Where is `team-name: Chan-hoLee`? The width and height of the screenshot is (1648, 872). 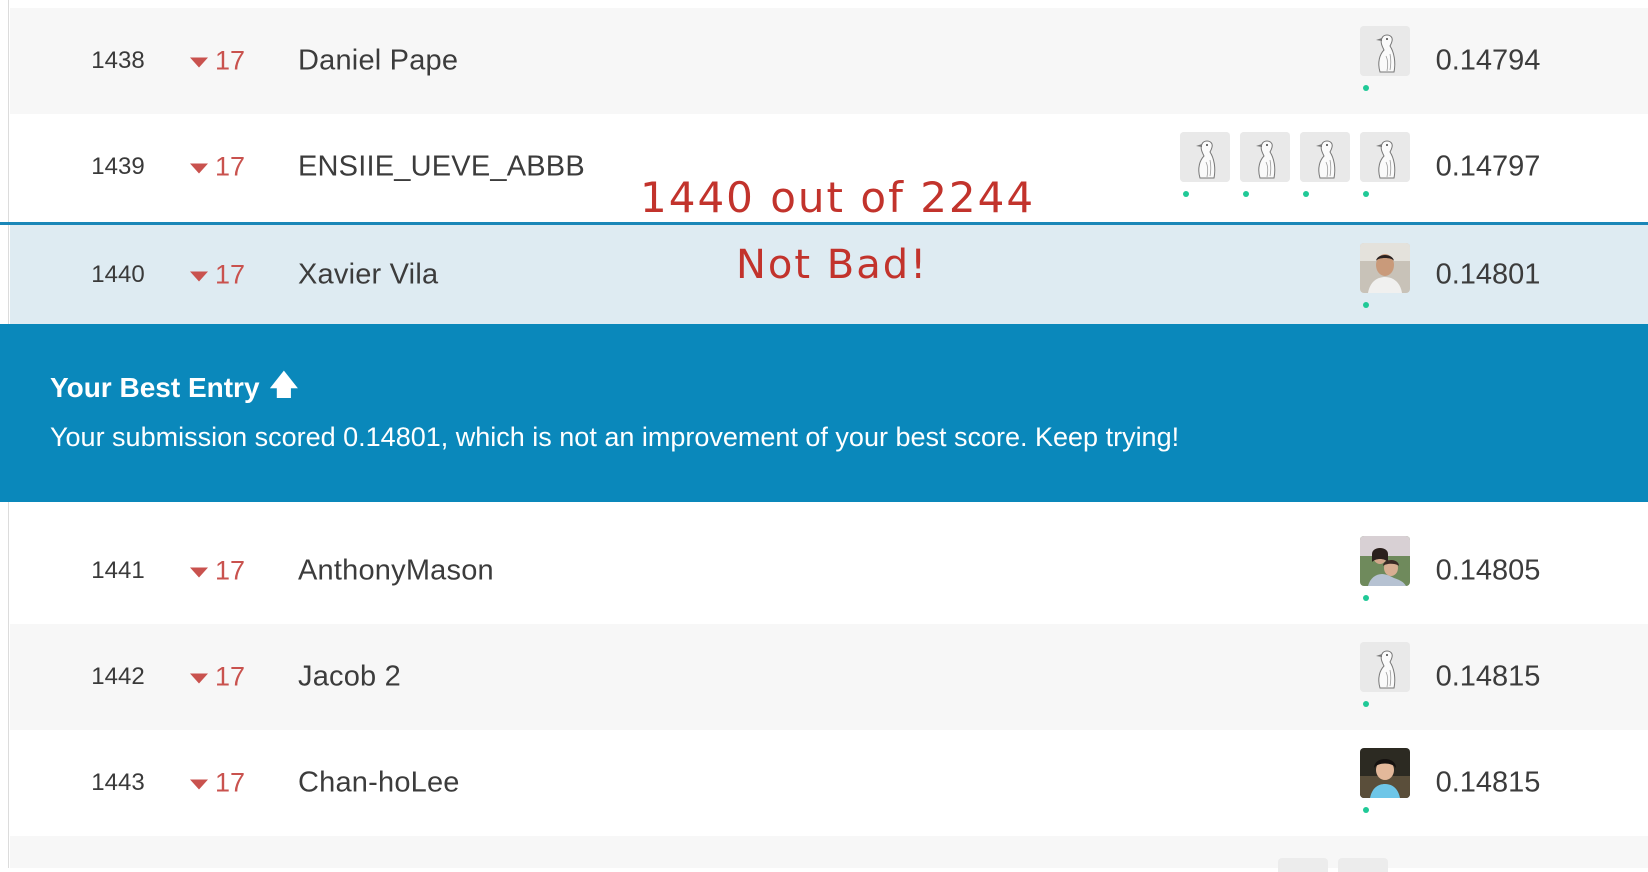 team-name: Chan-hoLee is located at coordinates (379, 783).